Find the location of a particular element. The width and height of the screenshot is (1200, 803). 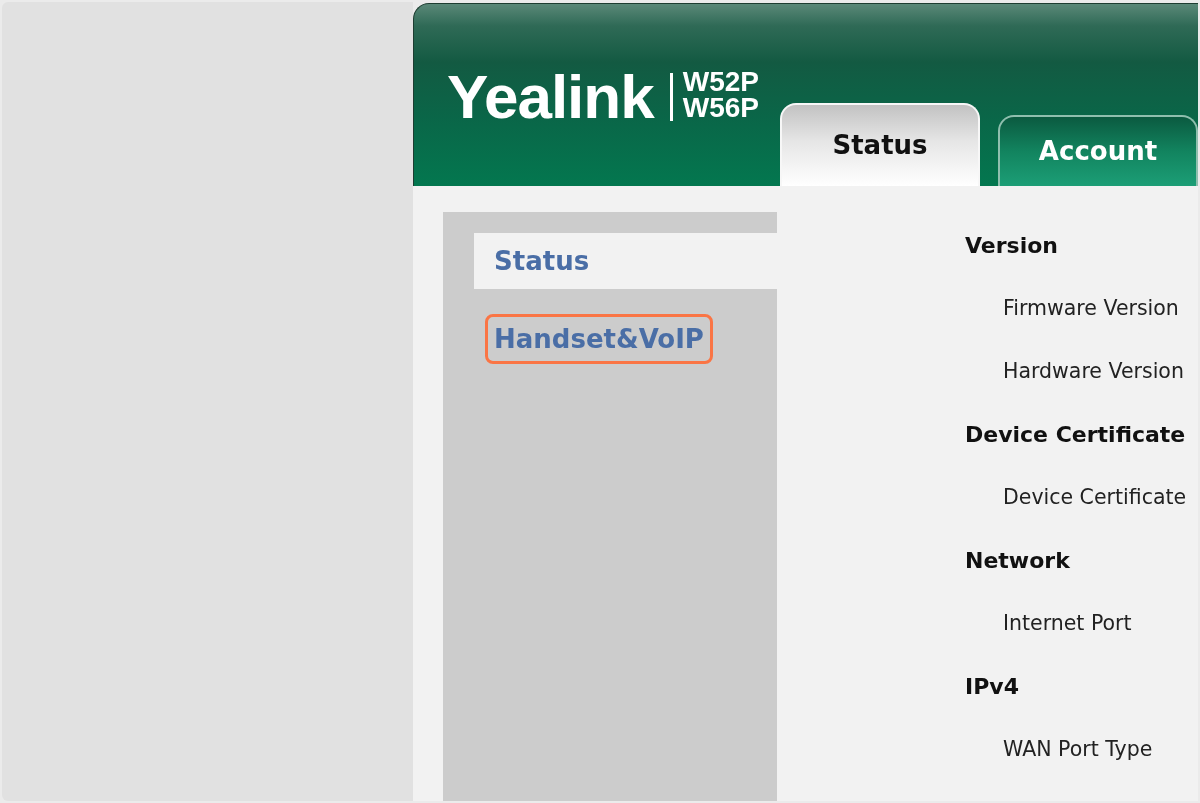

section-heading: IPv4 is located at coordinates (992, 687).